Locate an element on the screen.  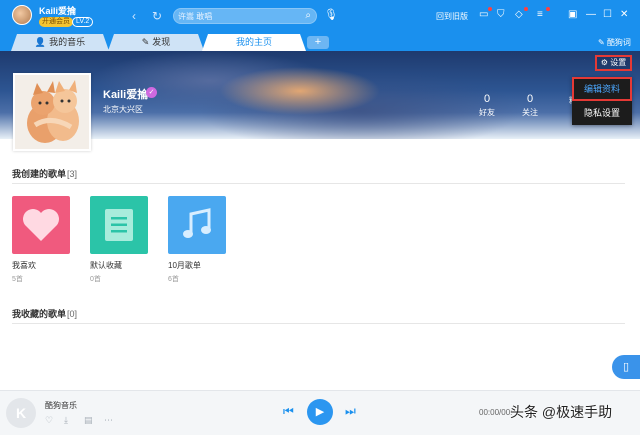
now-playing-title: 酷狗音乐 is located at coordinates (61, 405).